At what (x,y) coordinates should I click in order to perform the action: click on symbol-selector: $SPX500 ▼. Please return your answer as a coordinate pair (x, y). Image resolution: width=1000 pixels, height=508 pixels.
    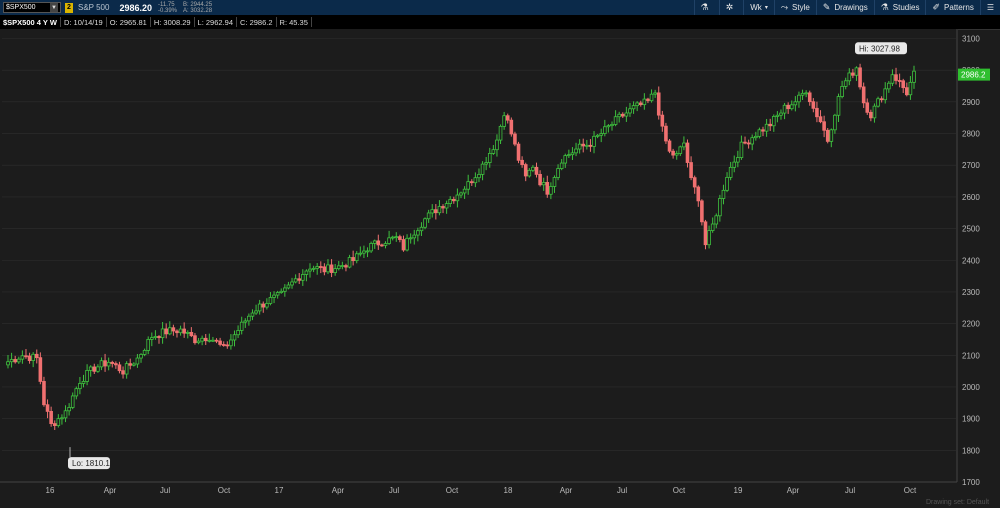
    Looking at the image, I should click on (32, 7).